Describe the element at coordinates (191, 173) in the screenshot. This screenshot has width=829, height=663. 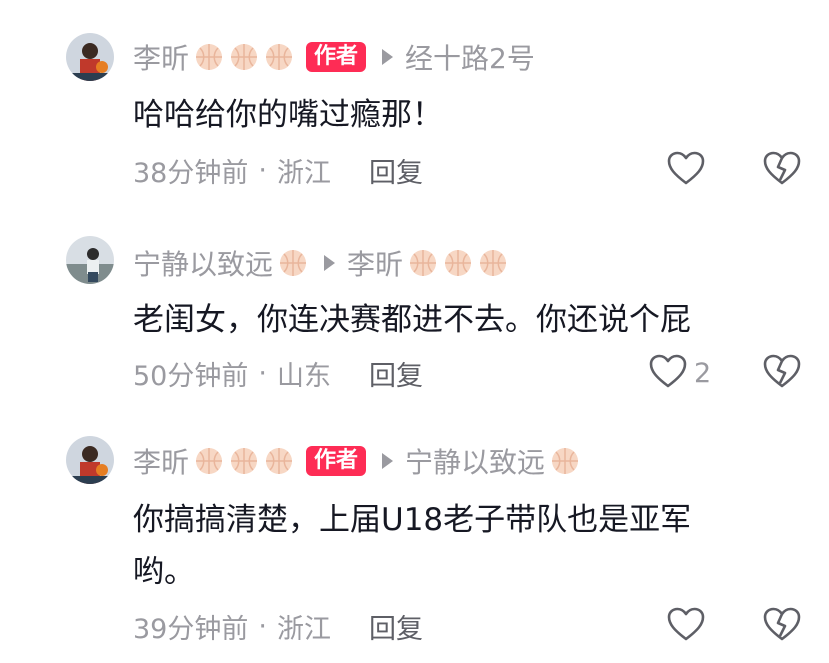
I see `comment-time: 38分钟前` at that location.